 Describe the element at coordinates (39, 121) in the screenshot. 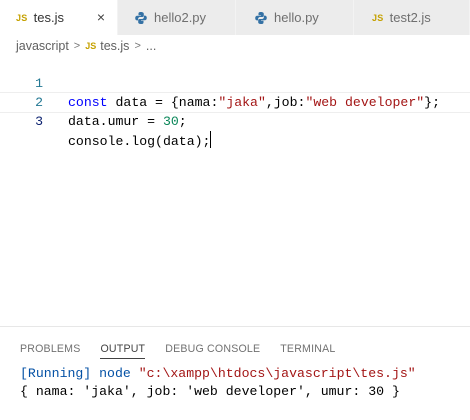

I see `line-number: 3` at that location.